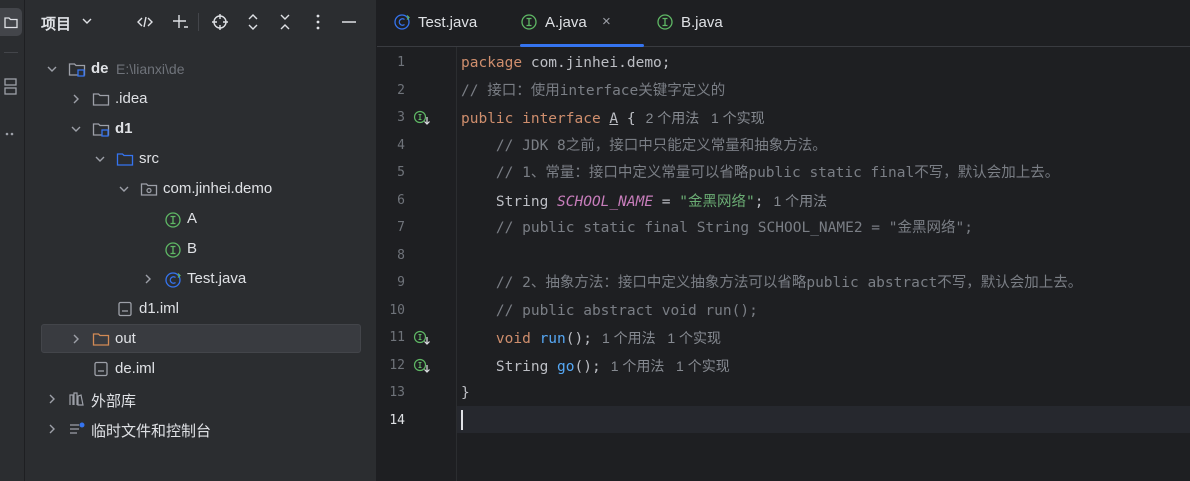 The width and height of the screenshot is (1190, 481). I want to click on more-tools-button, so click(11, 134).